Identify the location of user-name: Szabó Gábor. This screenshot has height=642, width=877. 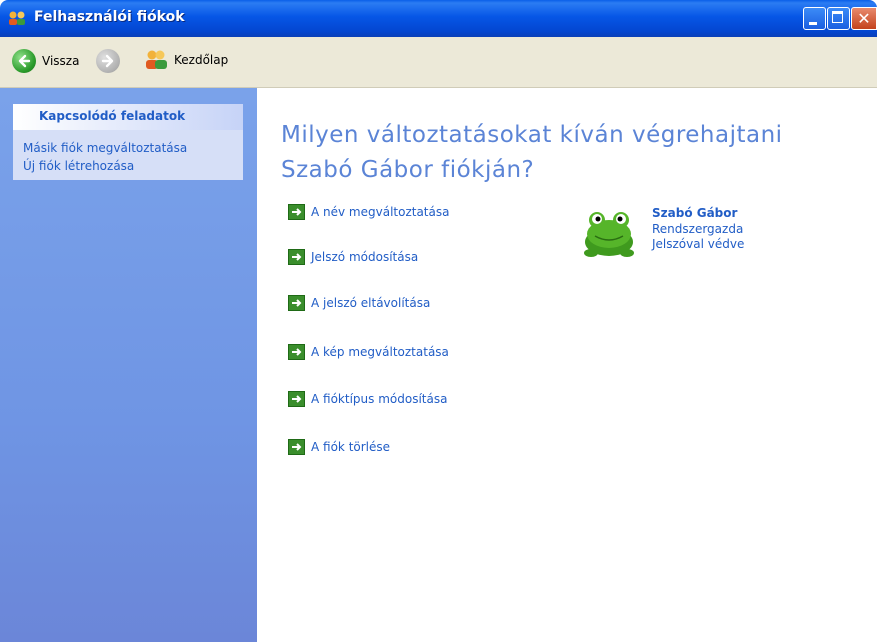
(695, 213).